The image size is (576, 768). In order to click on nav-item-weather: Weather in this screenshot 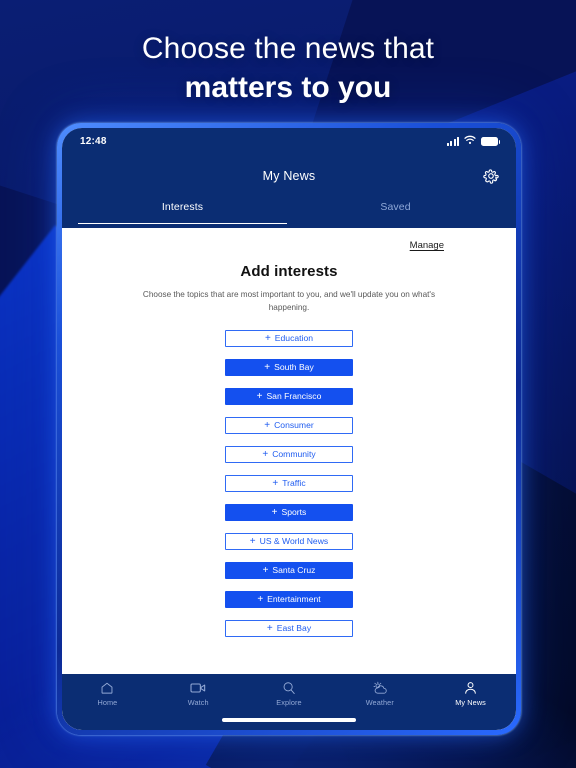, I will do `click(379, 705)`.